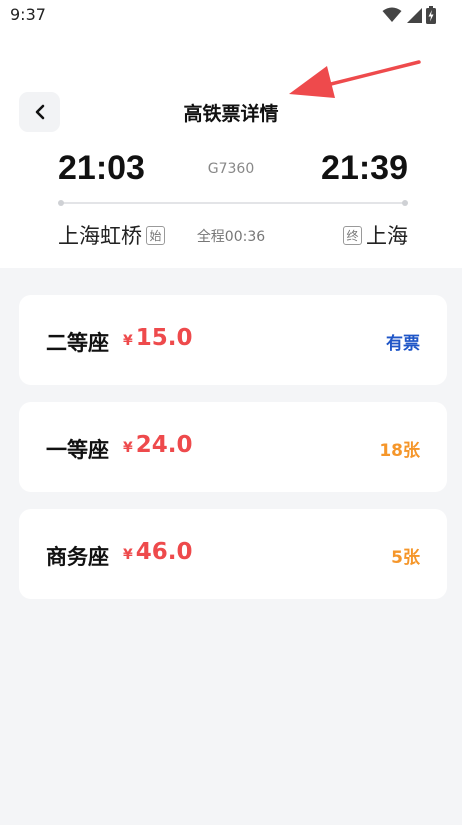  Describe the element at coordinates (233, 340) in the screenshot. I see `seat-card-second-class: 二等座 ¥ 15.0 有票` at that location.